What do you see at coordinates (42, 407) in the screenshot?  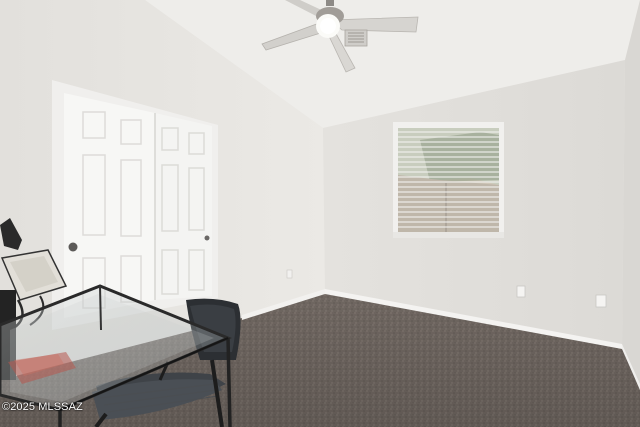 I see `photo-watermark: ©2025 MLSSAZ` at bounding box center [42, 407].